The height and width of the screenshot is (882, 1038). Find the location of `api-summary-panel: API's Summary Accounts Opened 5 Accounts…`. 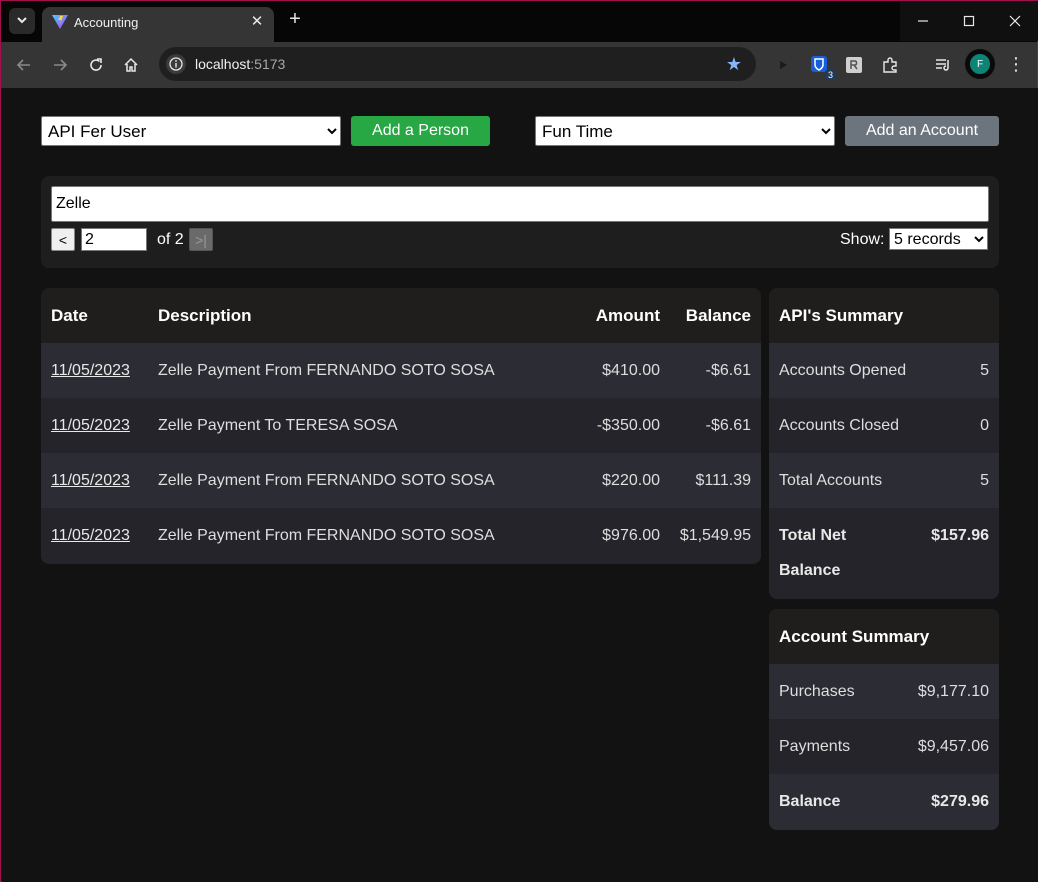

api-summary-panel: API's Summary Accounts Opened 5 Accounts… is located at coordinates (884, 443).